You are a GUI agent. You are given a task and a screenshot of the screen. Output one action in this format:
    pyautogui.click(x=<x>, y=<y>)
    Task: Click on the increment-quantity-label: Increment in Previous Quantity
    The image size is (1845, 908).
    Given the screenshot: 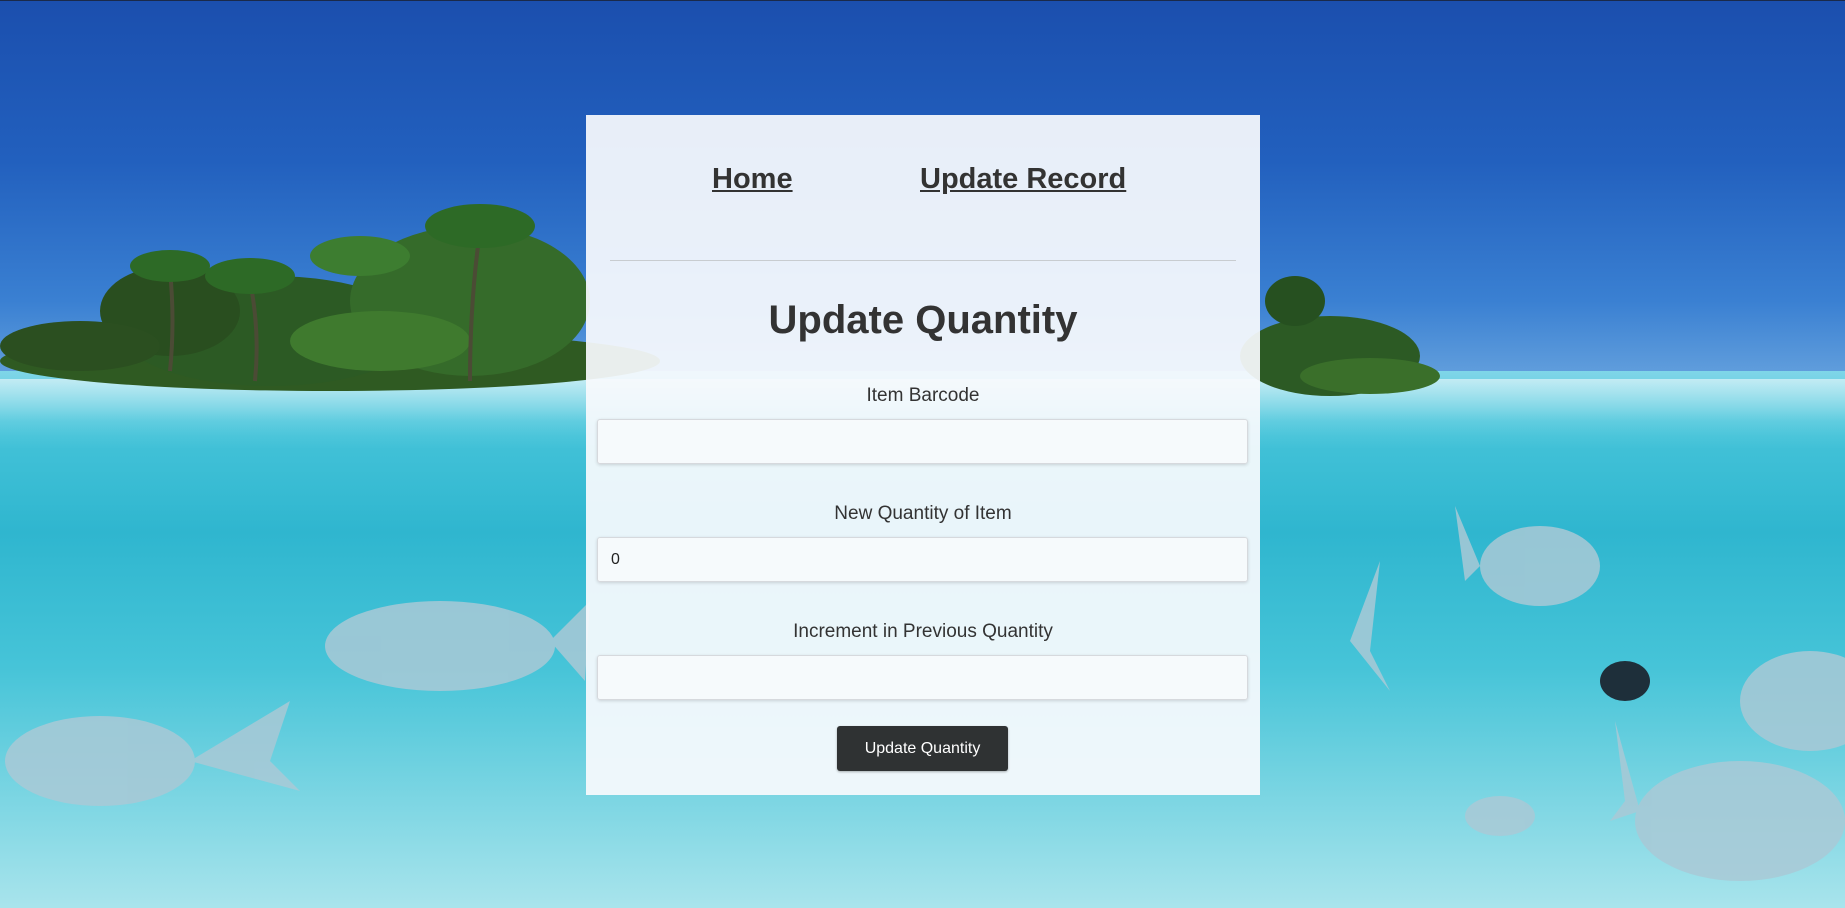 What is the action you would take?
    pyautogui.click(x=923, y=631)
    